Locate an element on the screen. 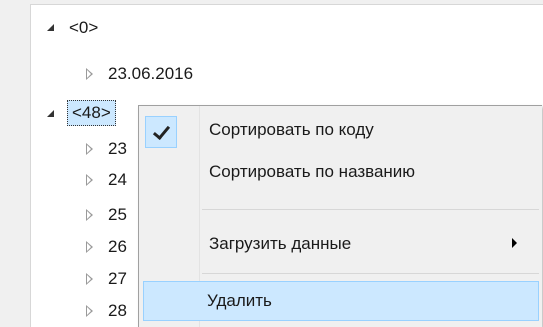 The height and width of the screenshot is (327, 543). check-indicator is located at coordinates (161, 132).